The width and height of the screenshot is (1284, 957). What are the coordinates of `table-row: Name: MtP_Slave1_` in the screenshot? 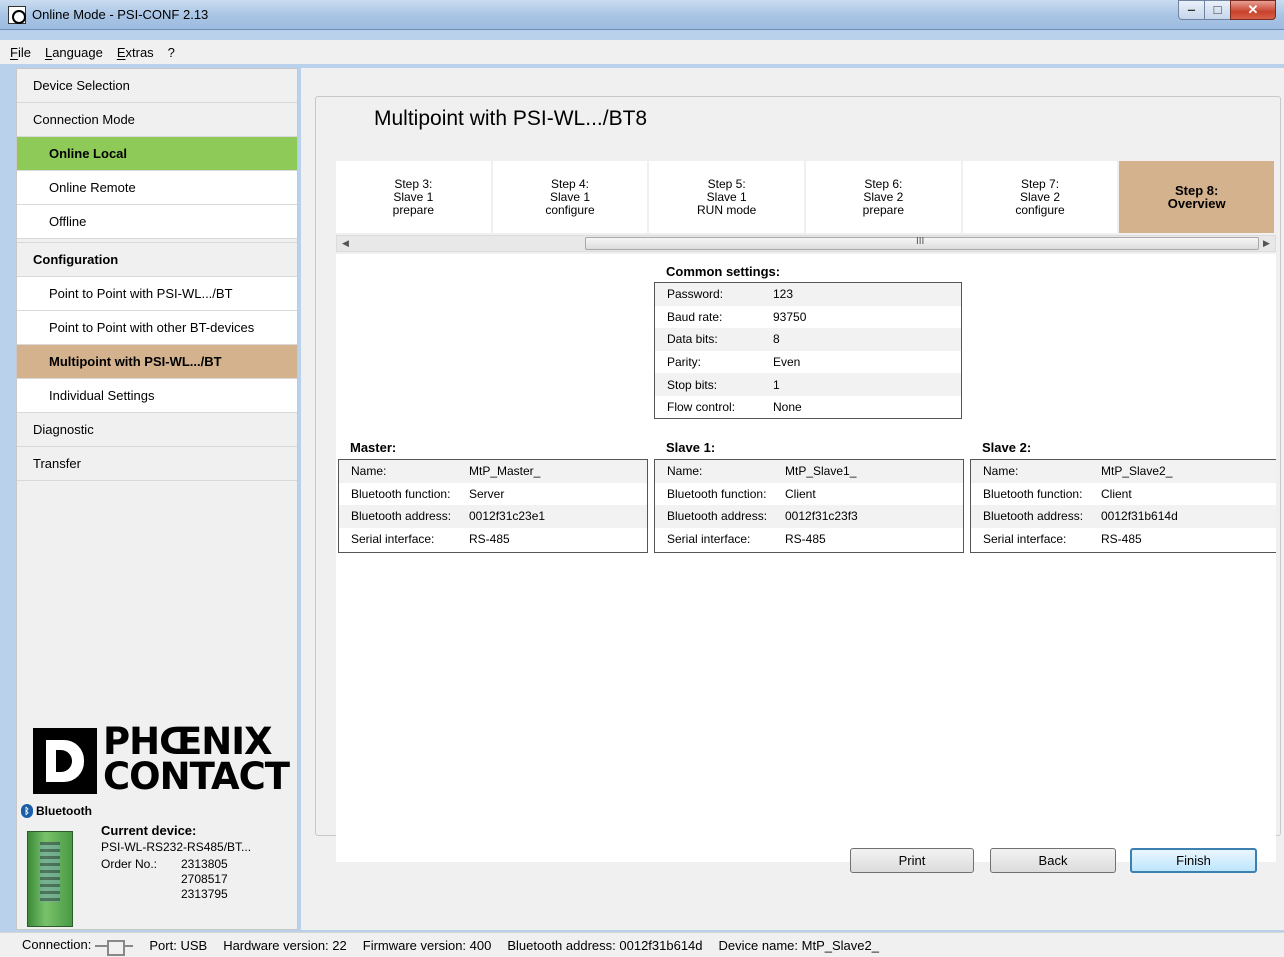 It's located at (809, 471).